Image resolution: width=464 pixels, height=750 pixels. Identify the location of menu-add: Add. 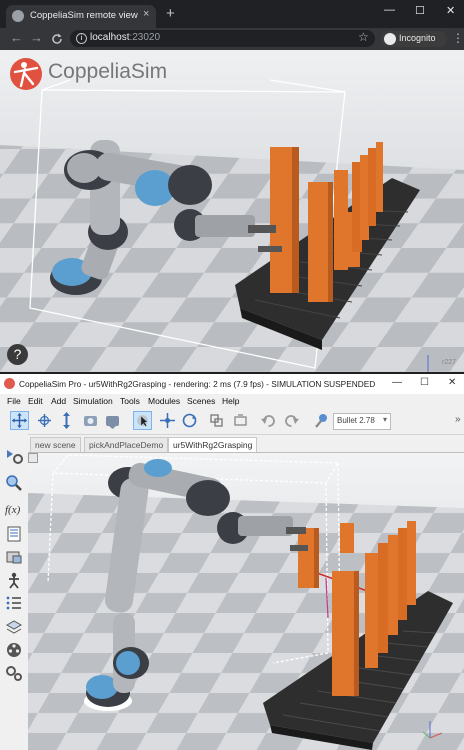
(58, 401).